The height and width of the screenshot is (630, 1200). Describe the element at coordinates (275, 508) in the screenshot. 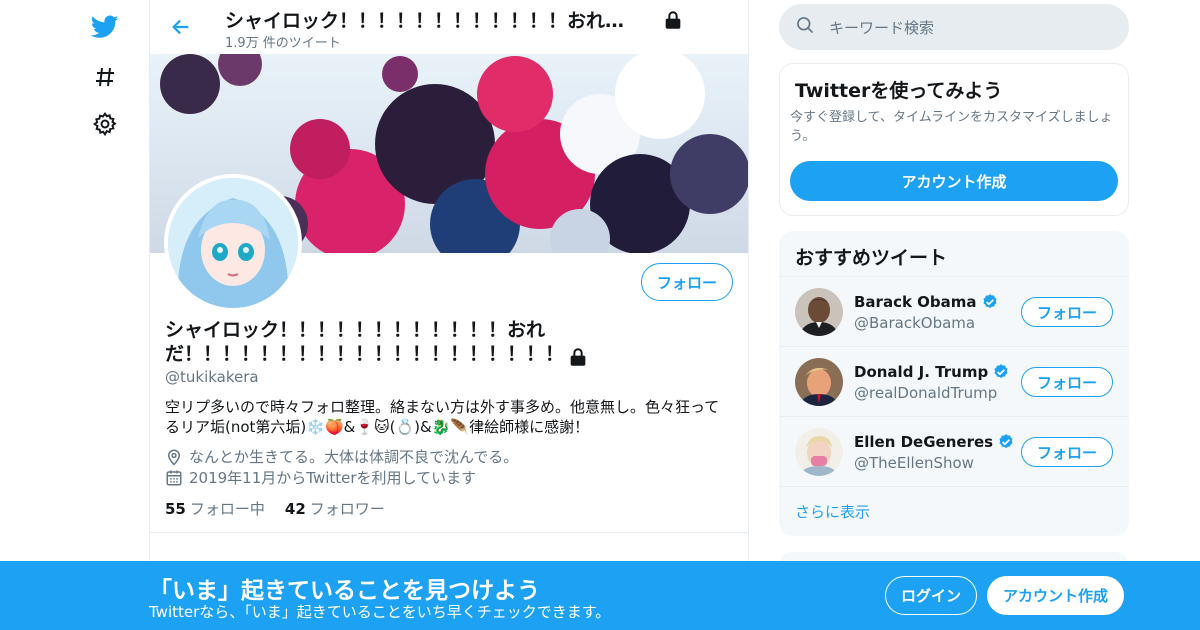

I see `follow-stats: 55 フォロー中 42 フォロワー` at that location.